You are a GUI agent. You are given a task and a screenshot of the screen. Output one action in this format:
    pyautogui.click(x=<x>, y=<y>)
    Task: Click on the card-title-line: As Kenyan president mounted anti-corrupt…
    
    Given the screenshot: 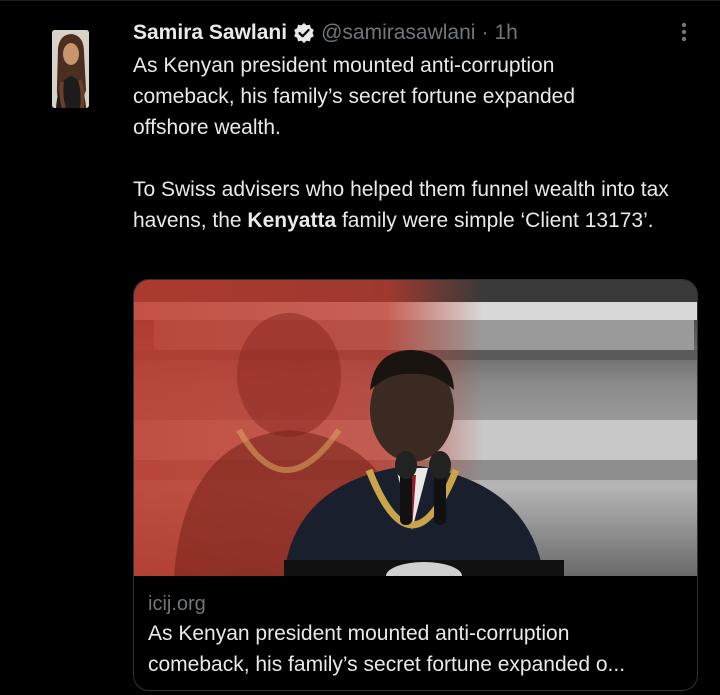 What is the action you would take?
    pyautogui.click(x=418, y=633)
    